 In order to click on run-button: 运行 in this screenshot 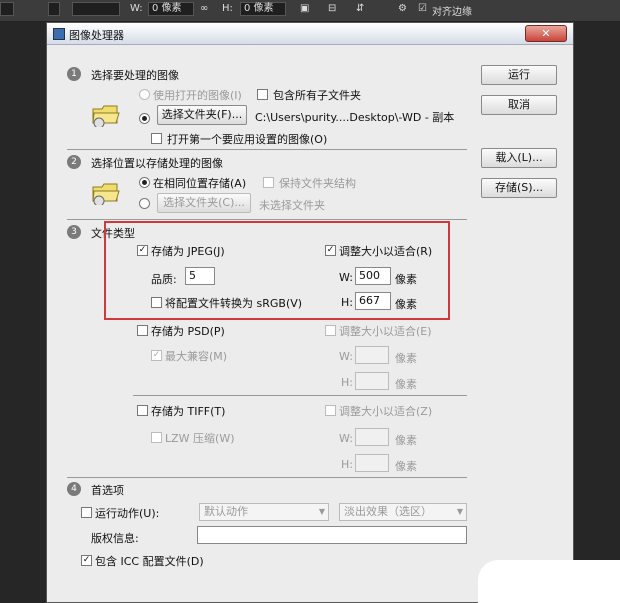, I will do `click(519, 75)`.